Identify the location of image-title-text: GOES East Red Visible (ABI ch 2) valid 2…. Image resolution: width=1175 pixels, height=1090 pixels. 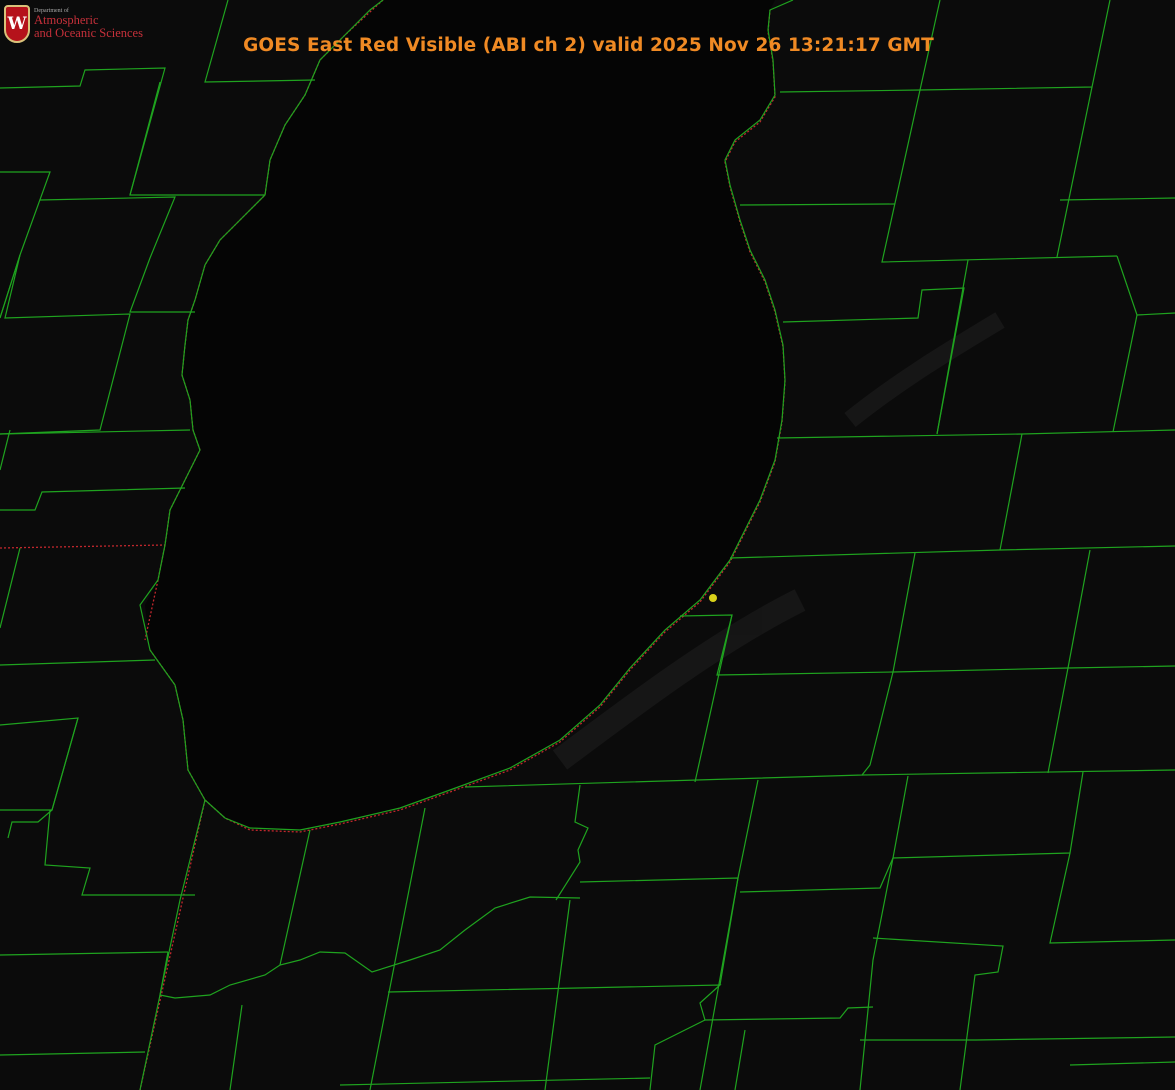
(588, 45).